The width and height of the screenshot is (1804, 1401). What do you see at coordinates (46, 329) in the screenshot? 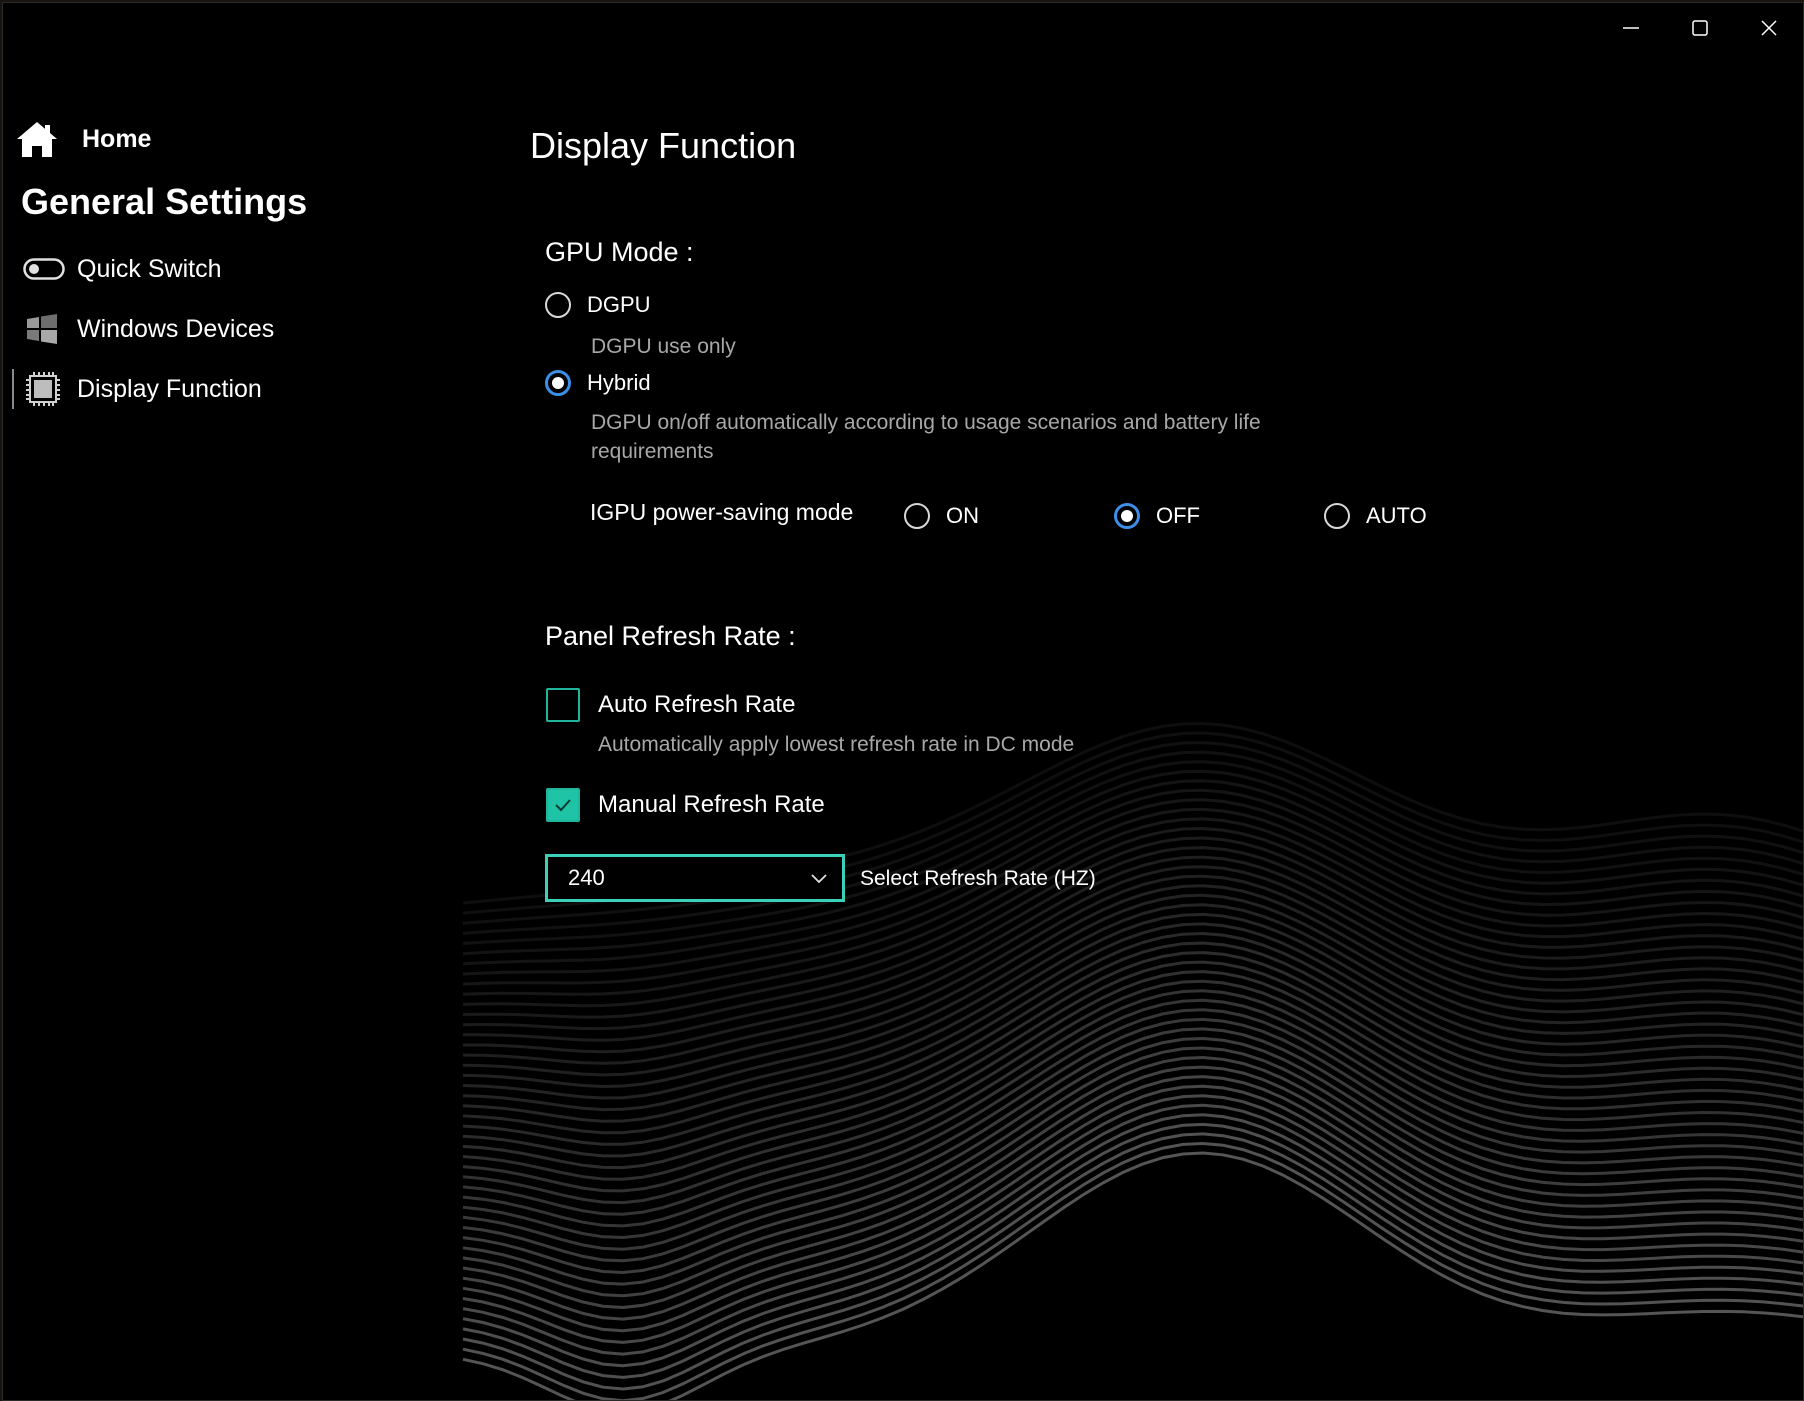
I see `windows-logo-icon` at bounding box center [46, 329].